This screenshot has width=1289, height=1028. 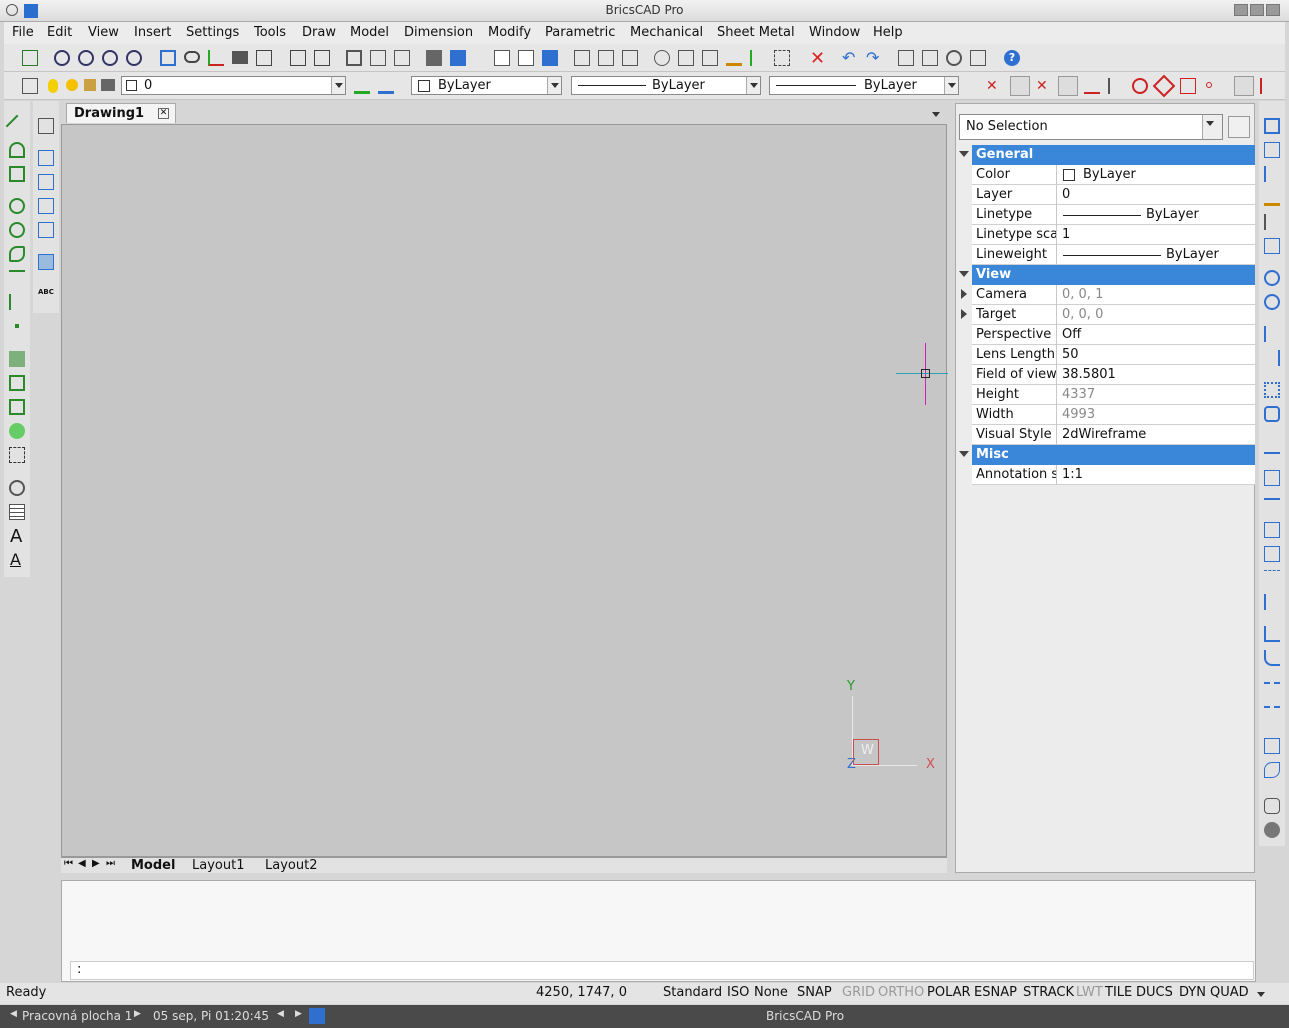 What do you see at coordinates (901, 992) in the screenshot?
I see `status-ortho: ORTHO` at bounding box center [901, 992].